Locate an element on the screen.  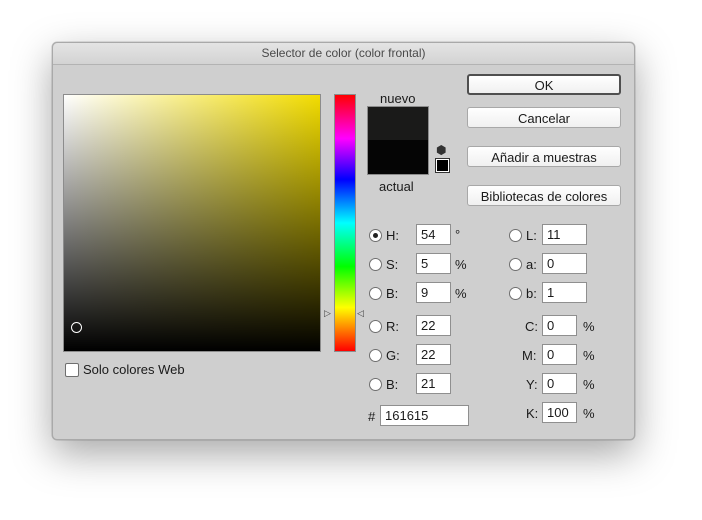
lab-a-input: 0 is located at coordinates (564, 263).